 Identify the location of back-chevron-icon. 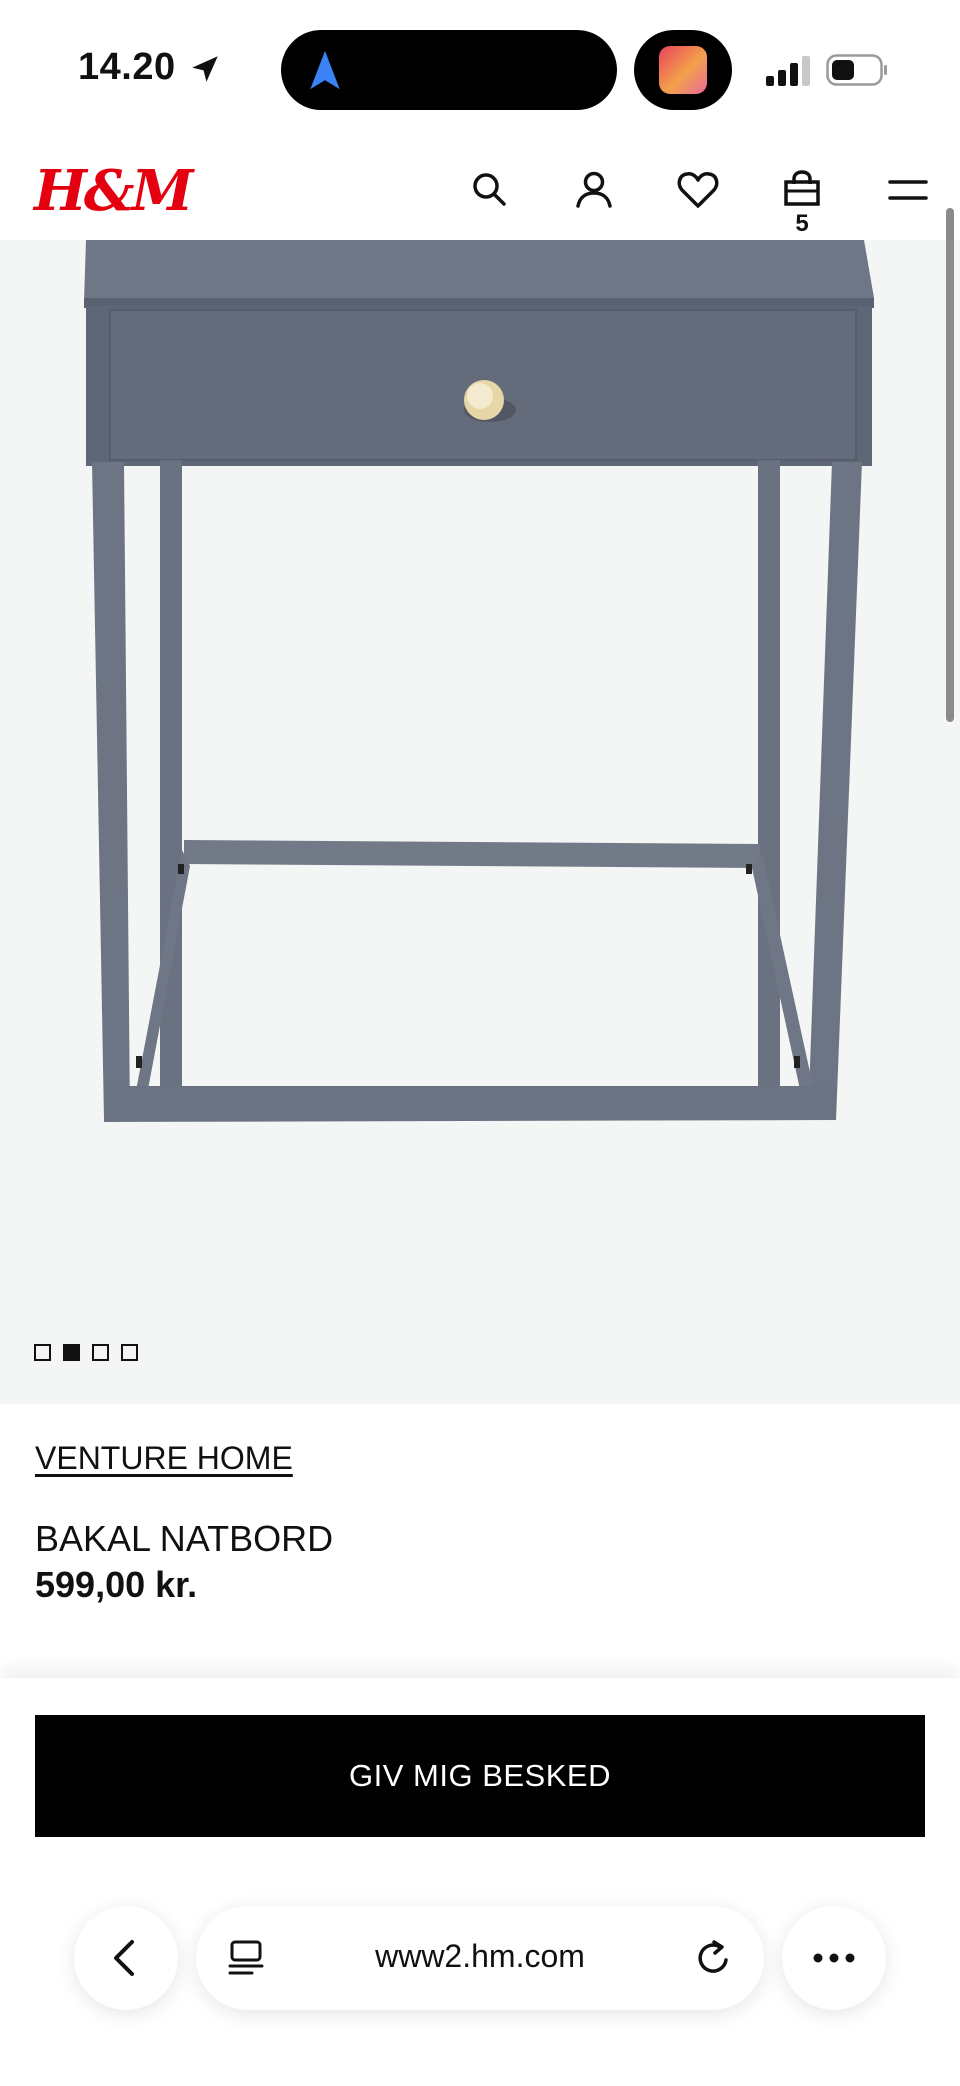
(124, 1958).